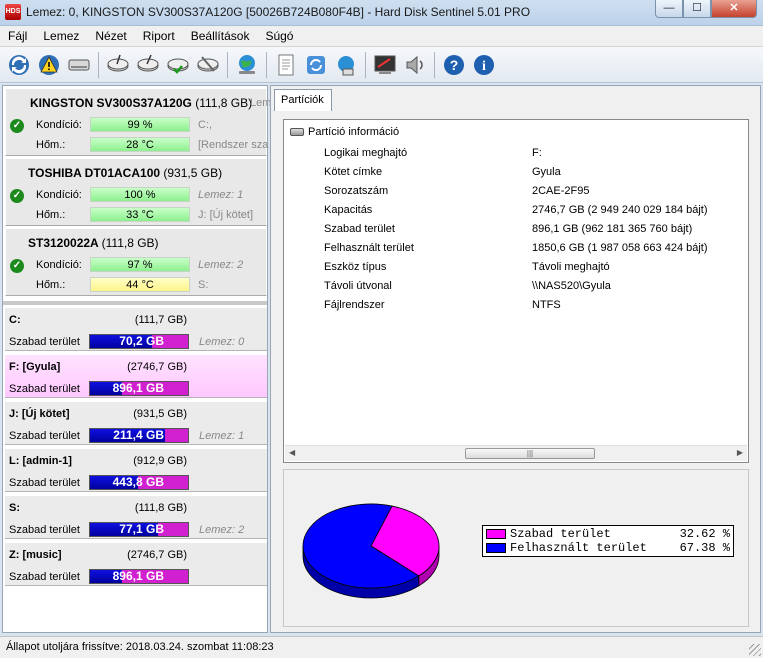 Image resolution: width=763 pixels, height=658 pixels. What do you see at coordinates (620, 248) in the screenshot?
I see `info-value: 1850,6 GB (1 987 058 663 424 bájt)` at bounding box center [620, 248].